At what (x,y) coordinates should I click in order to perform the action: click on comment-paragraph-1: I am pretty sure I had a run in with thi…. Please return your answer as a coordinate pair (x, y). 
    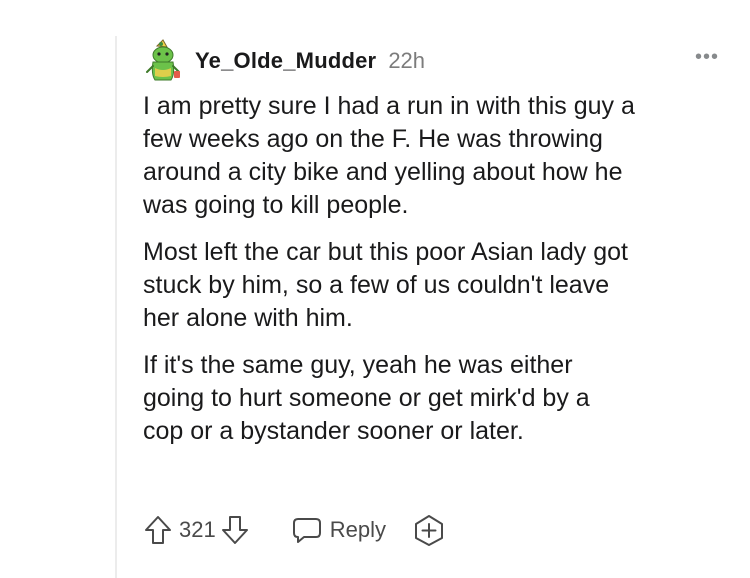
    Looking at the image, I should click on (389, 155).